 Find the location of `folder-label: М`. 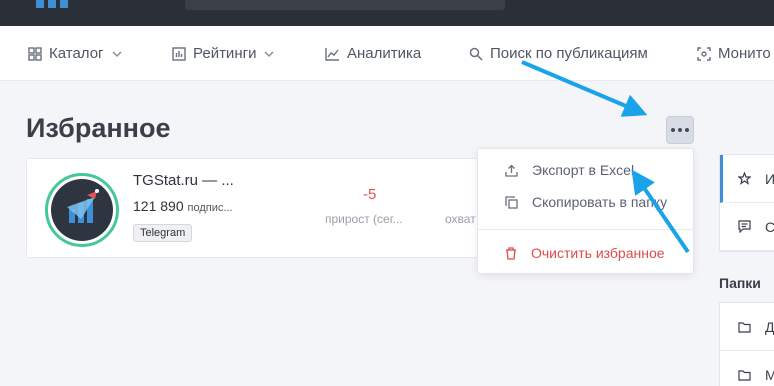

folder-label: М is located at coordinates (769, 374).